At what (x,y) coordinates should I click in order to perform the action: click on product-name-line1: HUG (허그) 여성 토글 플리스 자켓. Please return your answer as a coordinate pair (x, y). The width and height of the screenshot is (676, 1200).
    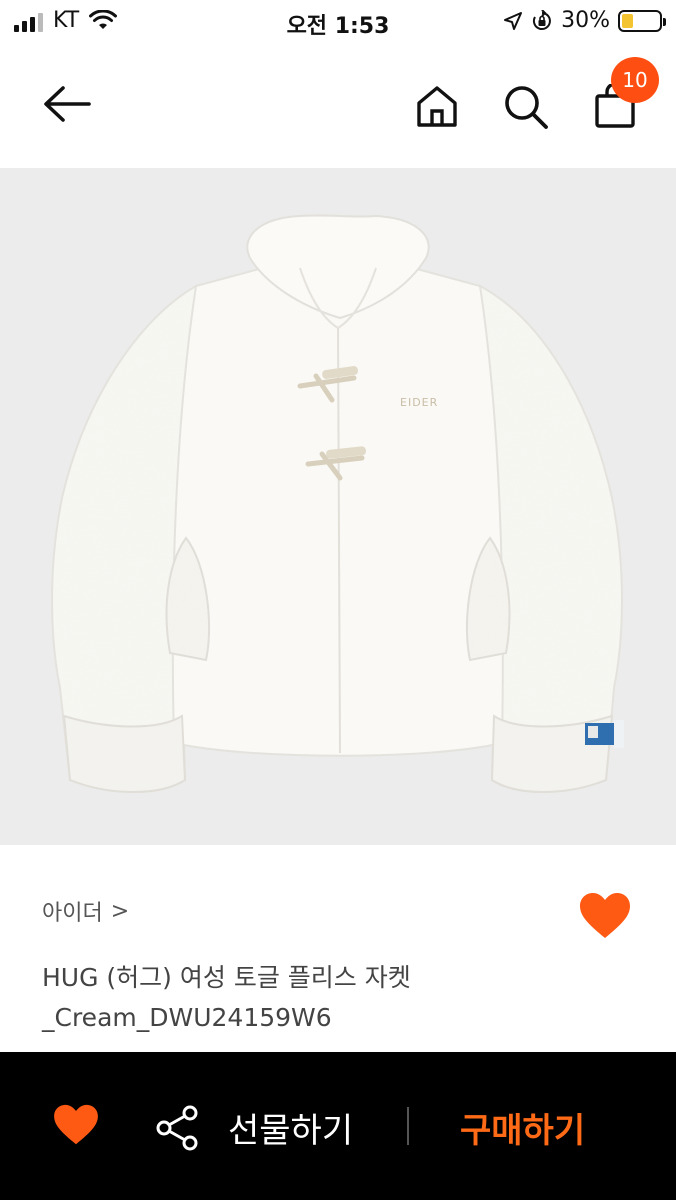
    Looking at the image, I should click on (226, 977).